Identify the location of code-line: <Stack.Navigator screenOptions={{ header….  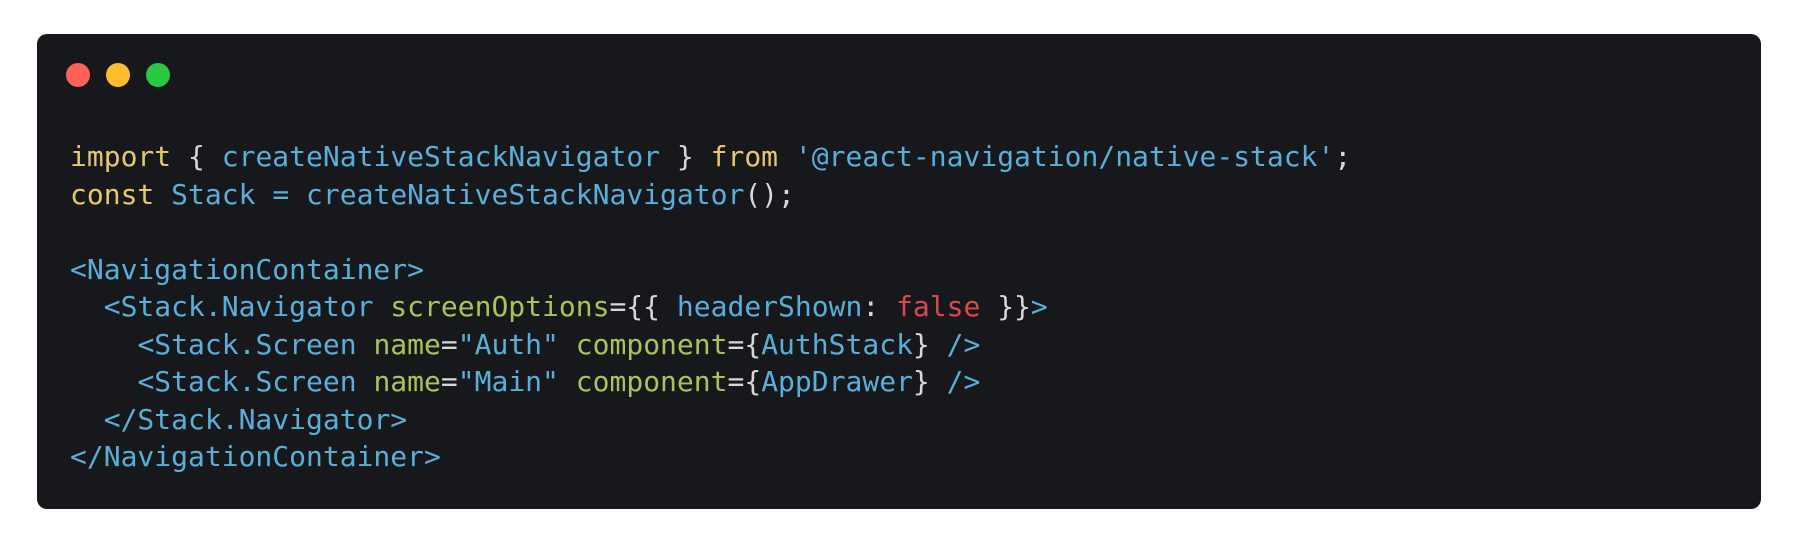
(710, 307).